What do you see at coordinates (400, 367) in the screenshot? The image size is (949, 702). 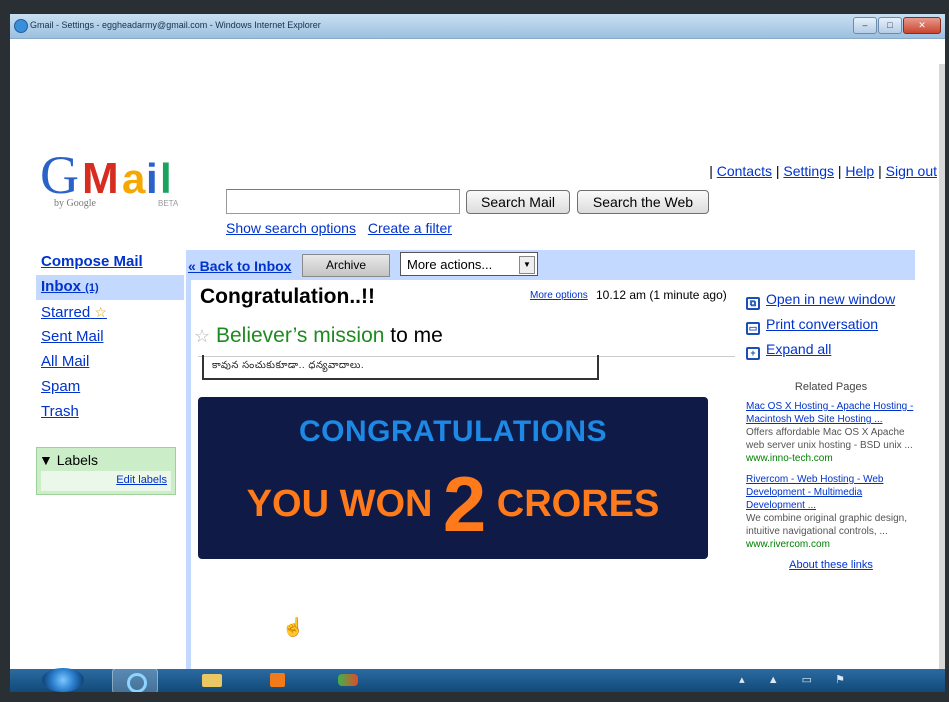 I see `message-body-box: కావున సంచుకుకూడా.. ధన్యవాదాలు.` at bounding box center [400, 367].